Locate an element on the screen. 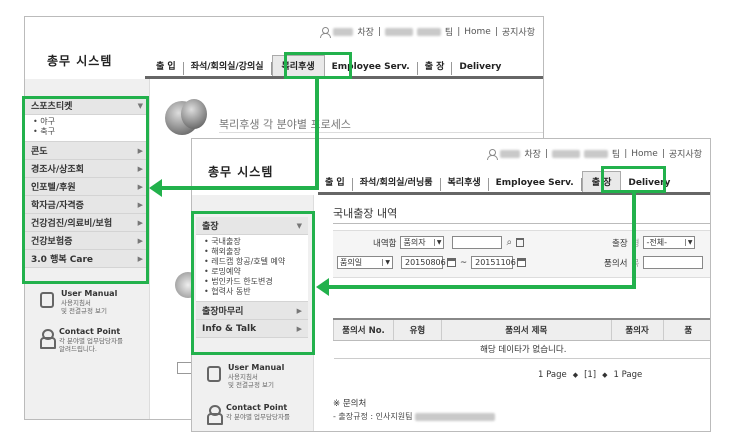 This screenshot has width=736, height=446. submenu-item: • 로밍예약 is located at coordinates (252, 272).